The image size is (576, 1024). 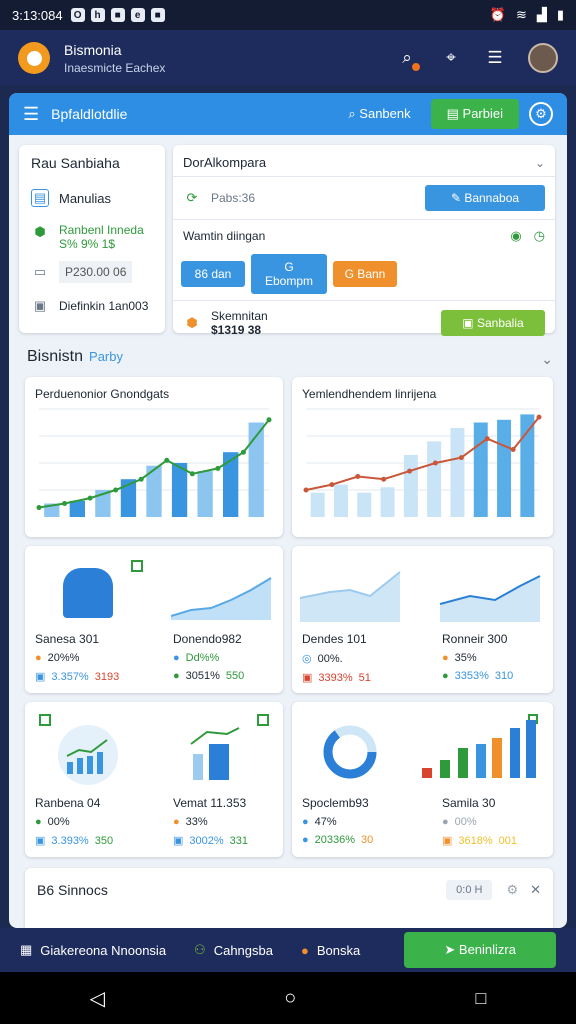 What do you see at coordinates (239, 316) in the screenshot?
I see `row-label: Skemnitan` at bounding box center [239, 316].